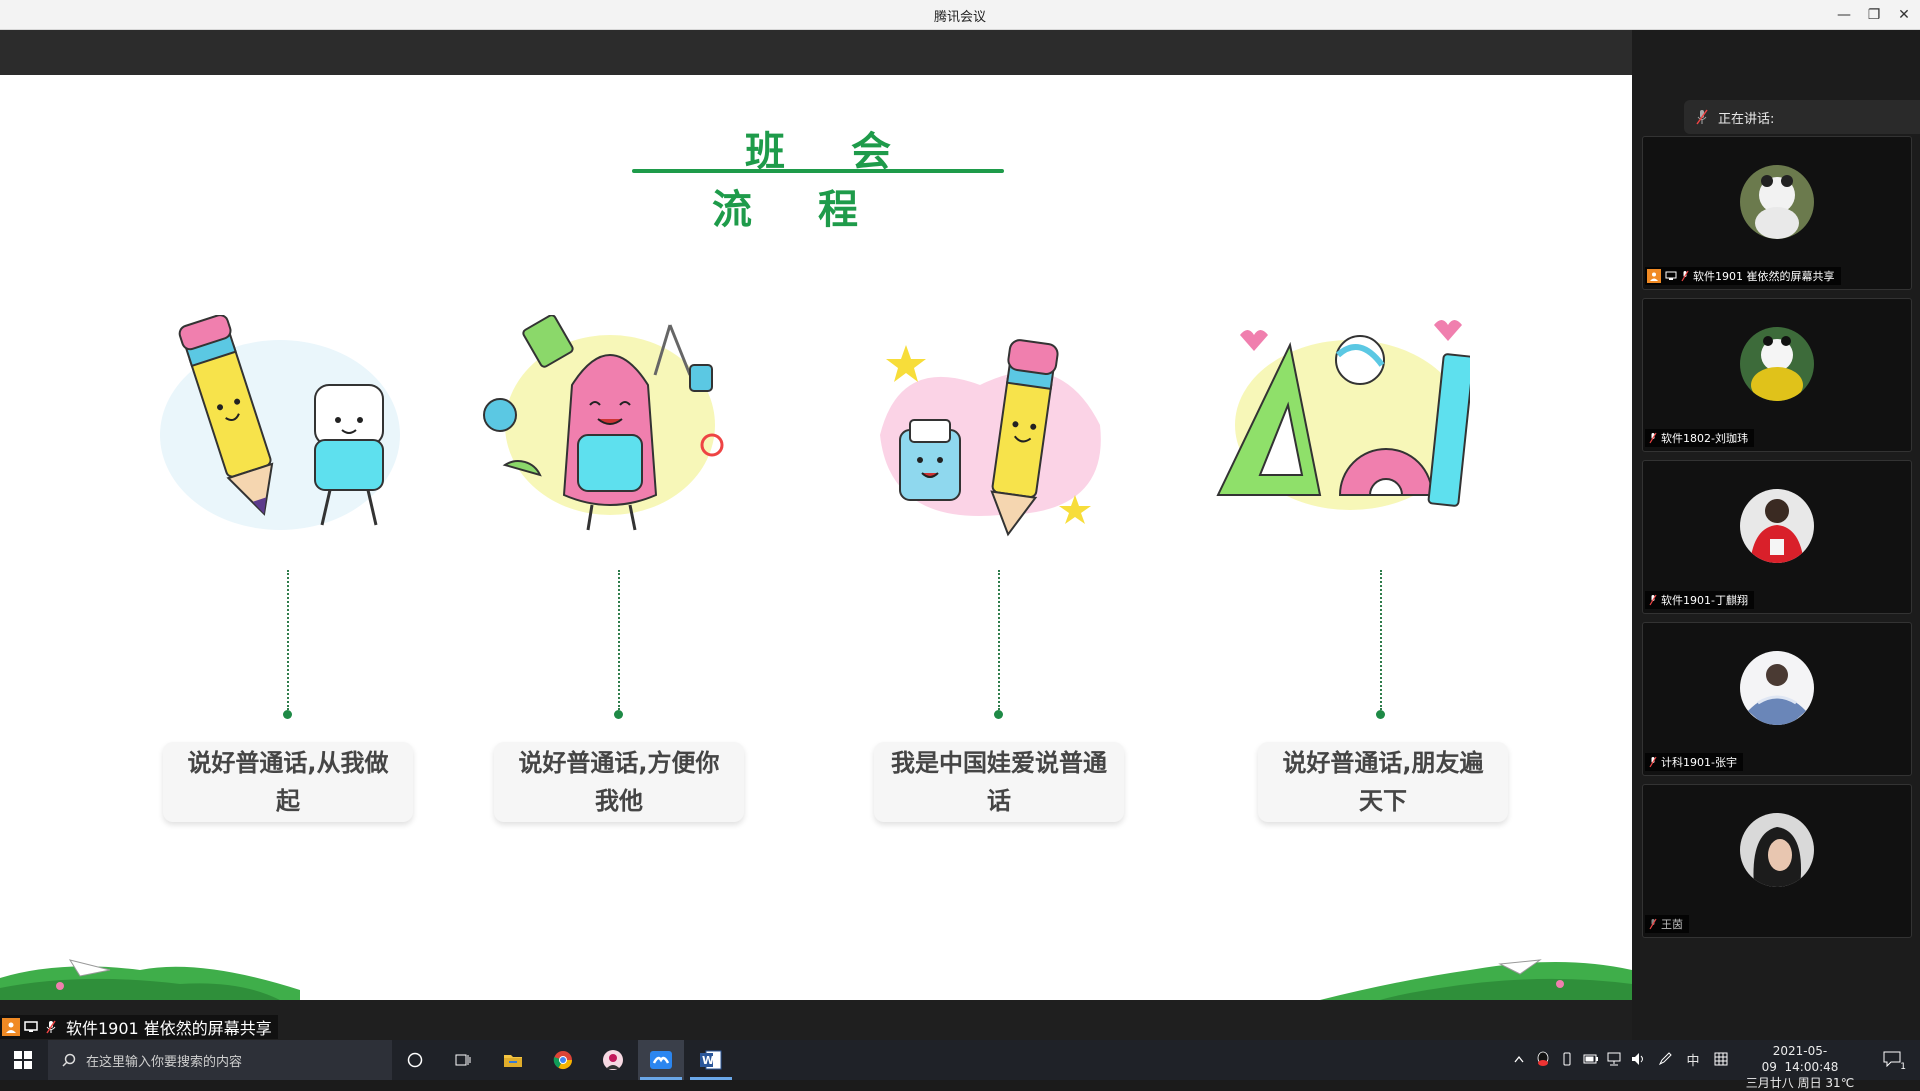  Describe the element at coordinates (1591, 1059) in the screenshot. I see `battery-icon` at that location.